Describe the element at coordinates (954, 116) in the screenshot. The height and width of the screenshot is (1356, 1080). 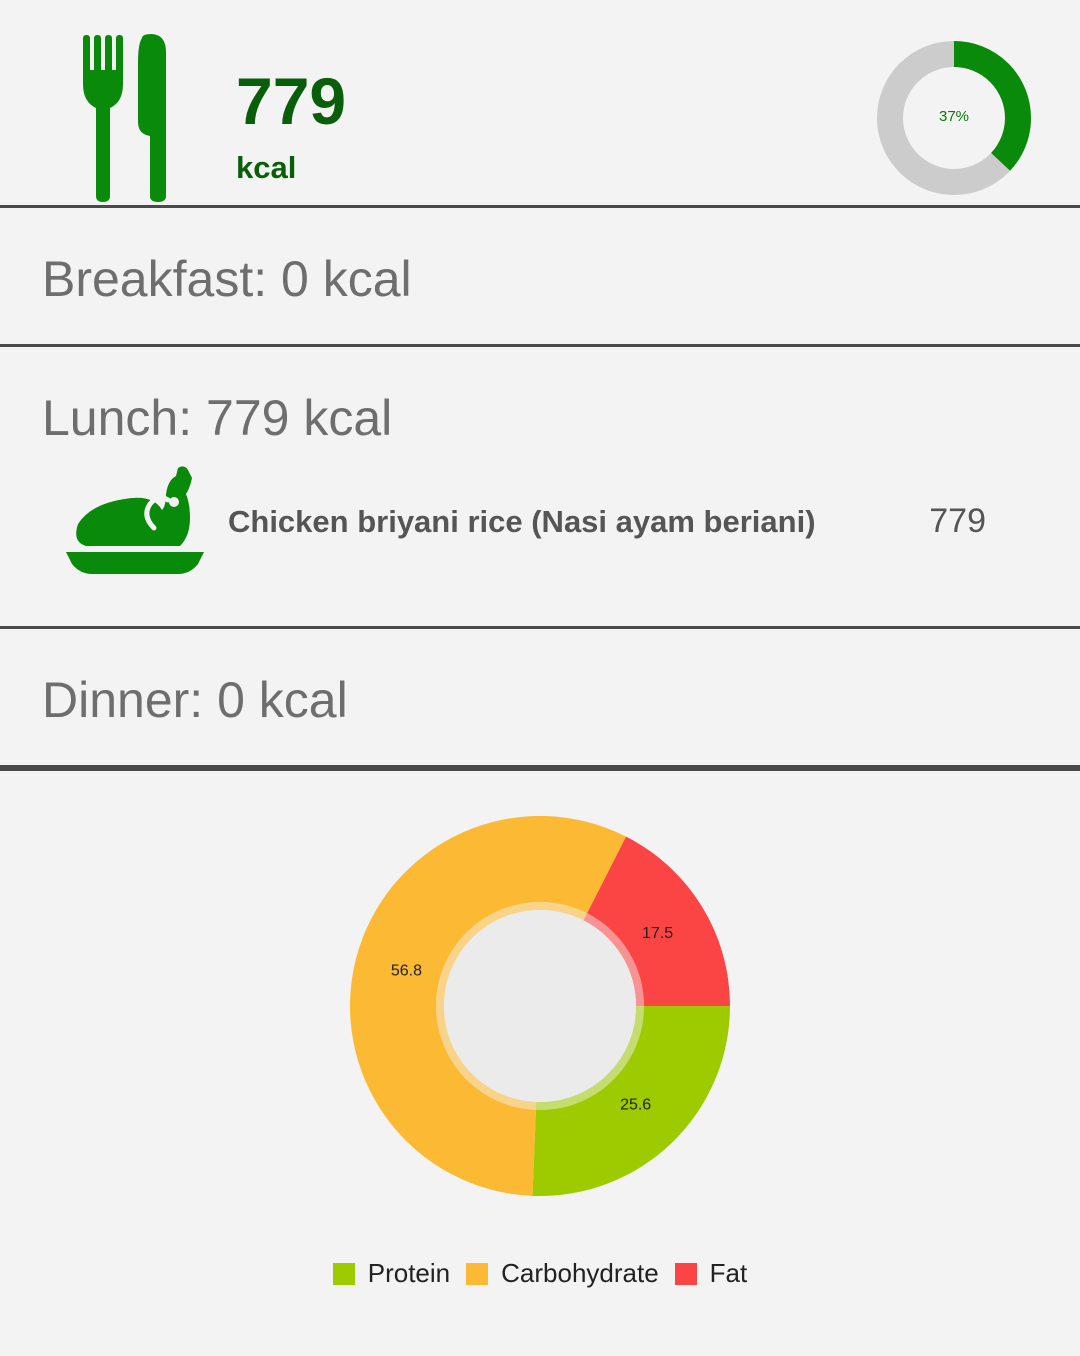
I see `goal-progress-label: 37%` at that location.